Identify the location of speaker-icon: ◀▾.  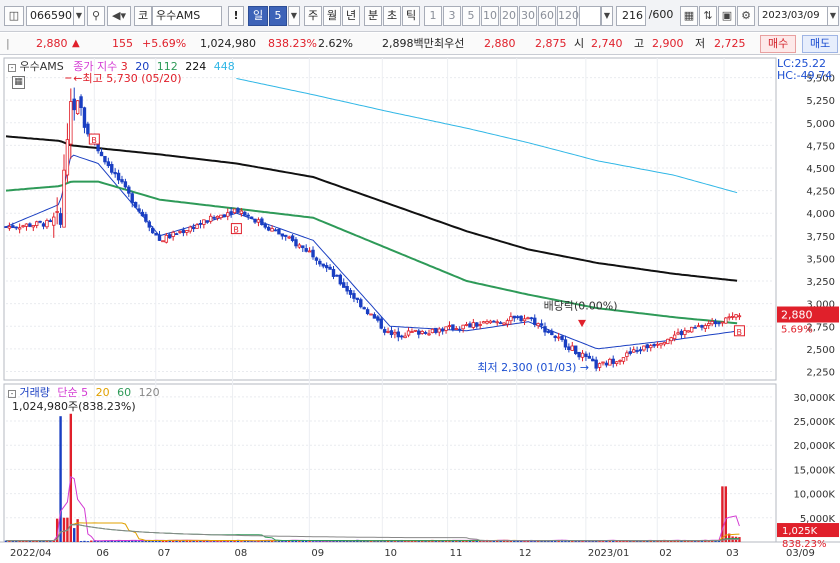
(119, 16).